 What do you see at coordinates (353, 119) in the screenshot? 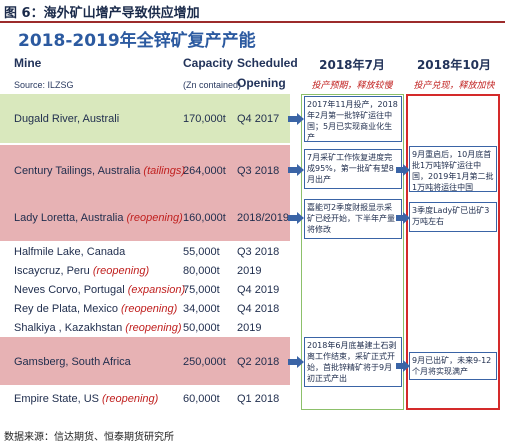
I see `note-jul-dugald: 2017年11月投产，2018年2月第一批锌矿运往中国；5月已实现商业化生产` at bounding box center [353, 119].